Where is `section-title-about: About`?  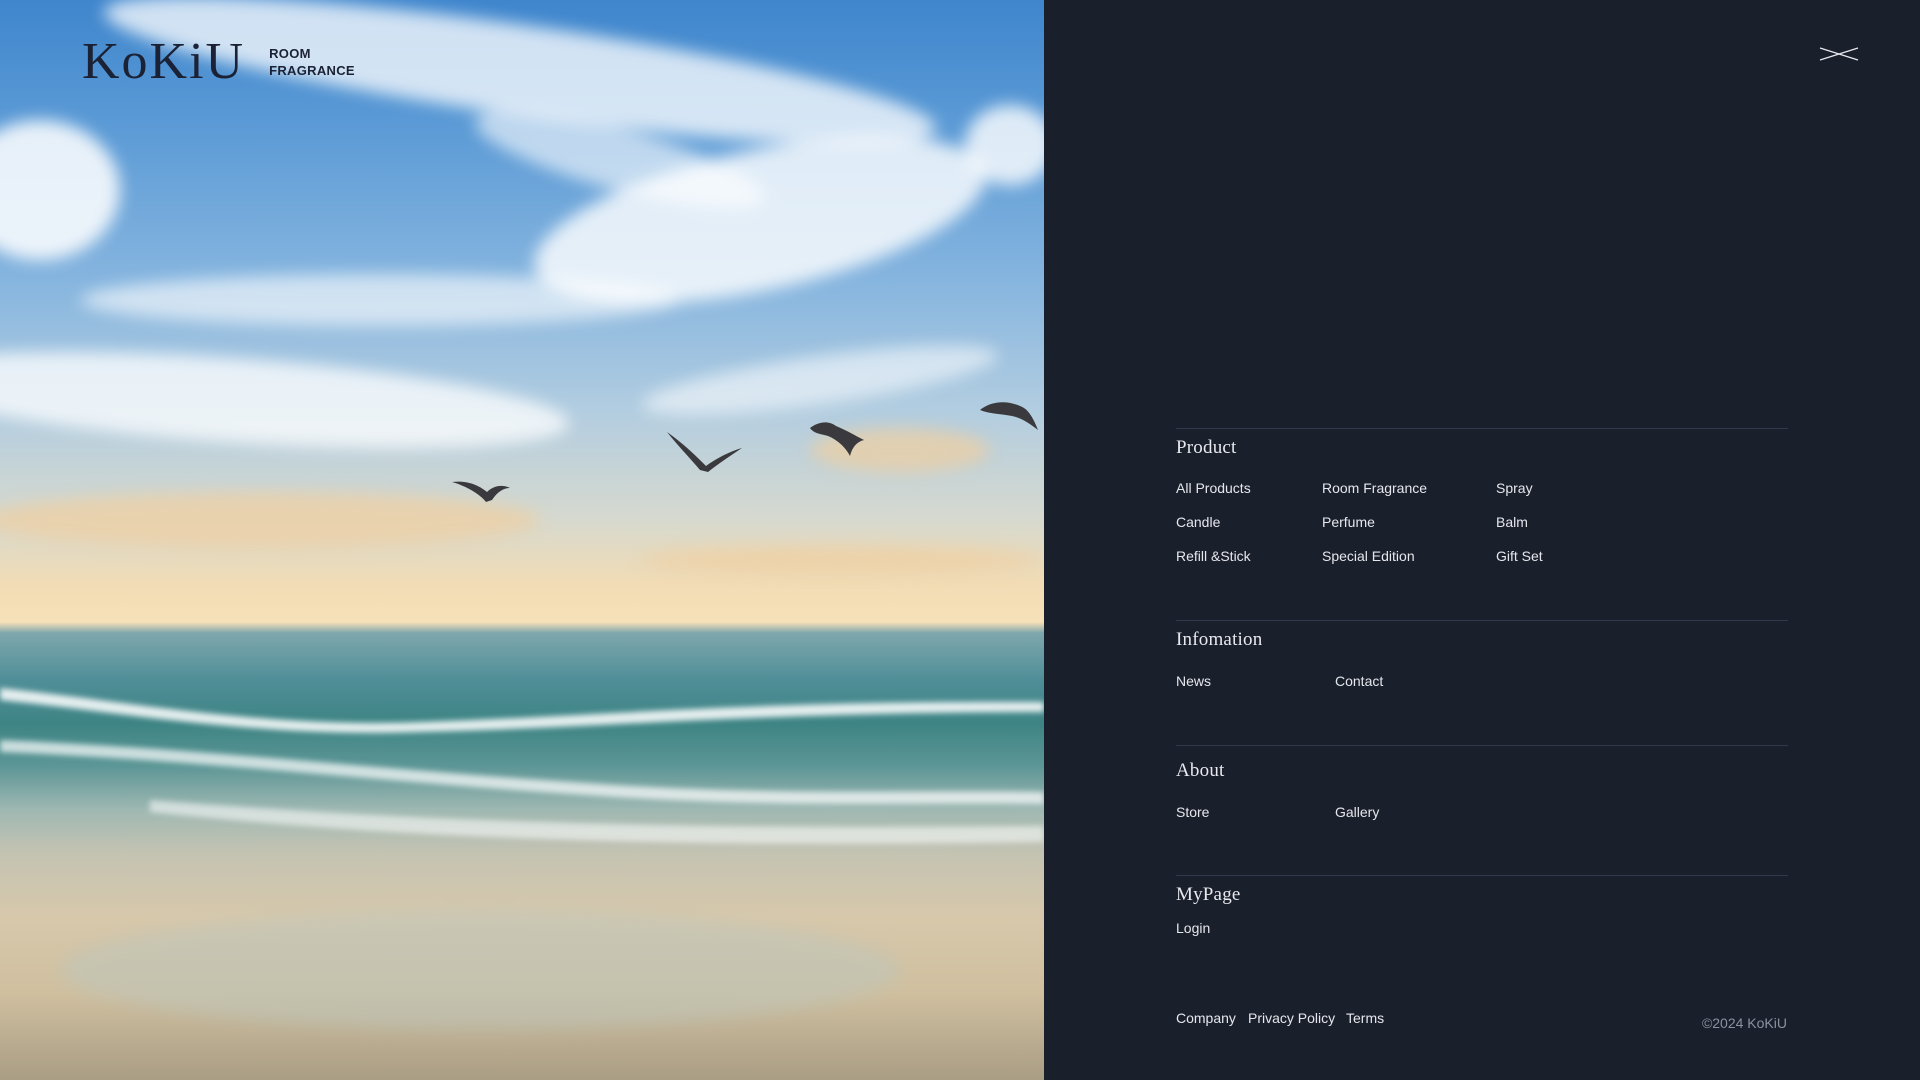
section-title-about: About is located at coordinates (1200, 770).